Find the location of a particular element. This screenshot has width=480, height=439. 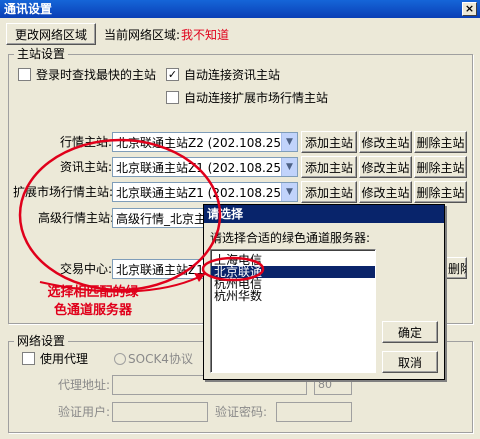

annotation-ellipse-small is located at coordinates (233, 269).